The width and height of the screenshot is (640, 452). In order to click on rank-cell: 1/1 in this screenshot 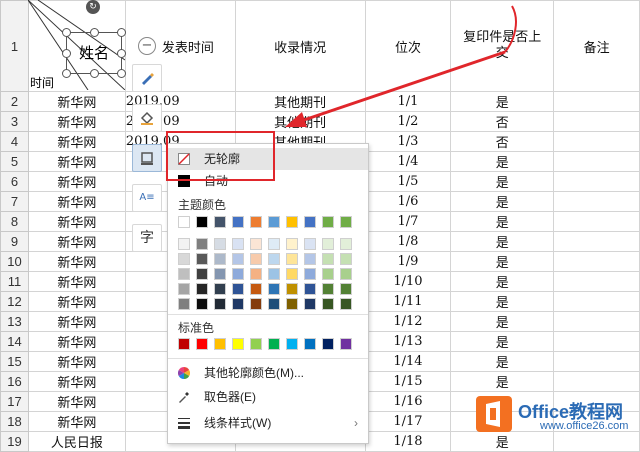, I will do `click(408, 101)`.